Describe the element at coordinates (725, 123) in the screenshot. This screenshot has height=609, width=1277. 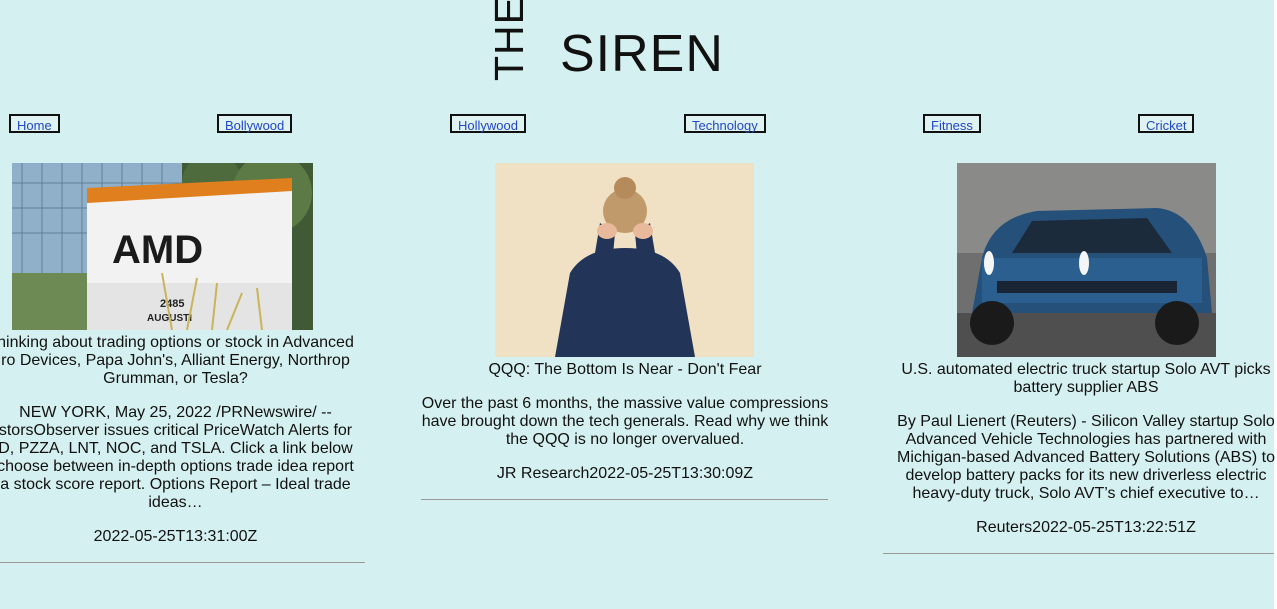
I see `nav-technology: Technology` at that location.